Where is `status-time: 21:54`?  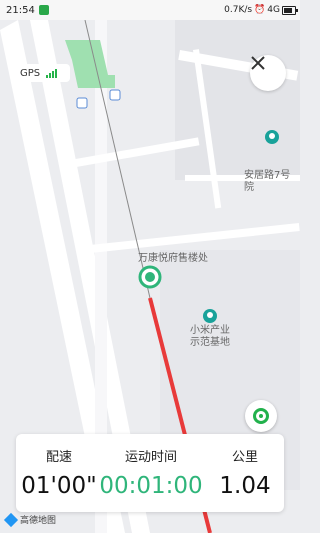
status-time: 21:54 is located at coordinates (20, 10).